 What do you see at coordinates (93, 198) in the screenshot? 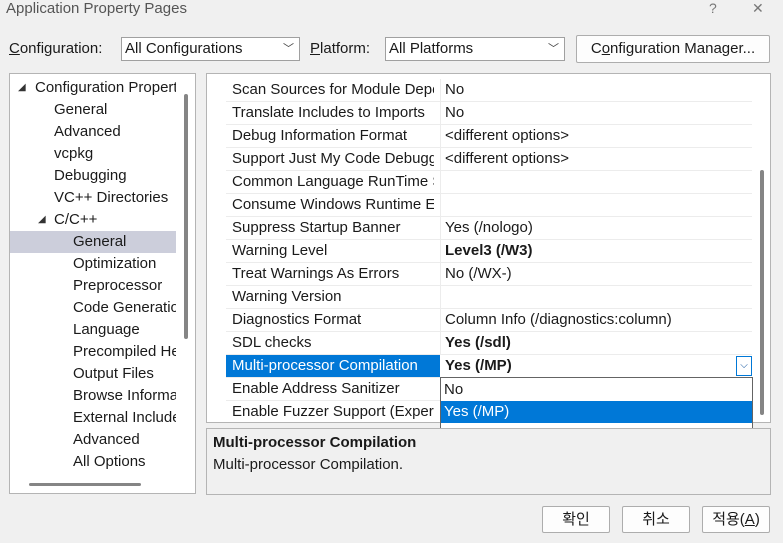
I see `tree-item-vc-directories: VC++ Directories` at bounding box center [93, 198].